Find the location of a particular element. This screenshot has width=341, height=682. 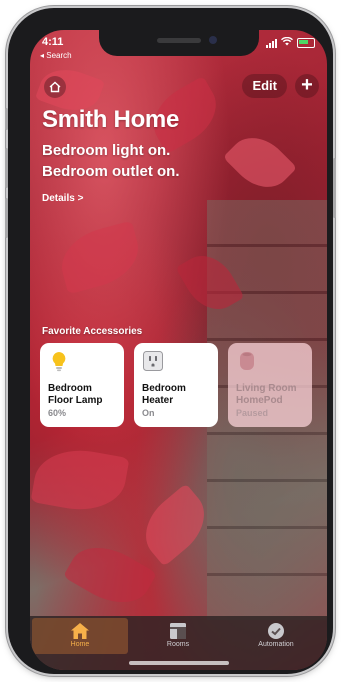

tab-home-label: Home is located at coordinates (80, 644).